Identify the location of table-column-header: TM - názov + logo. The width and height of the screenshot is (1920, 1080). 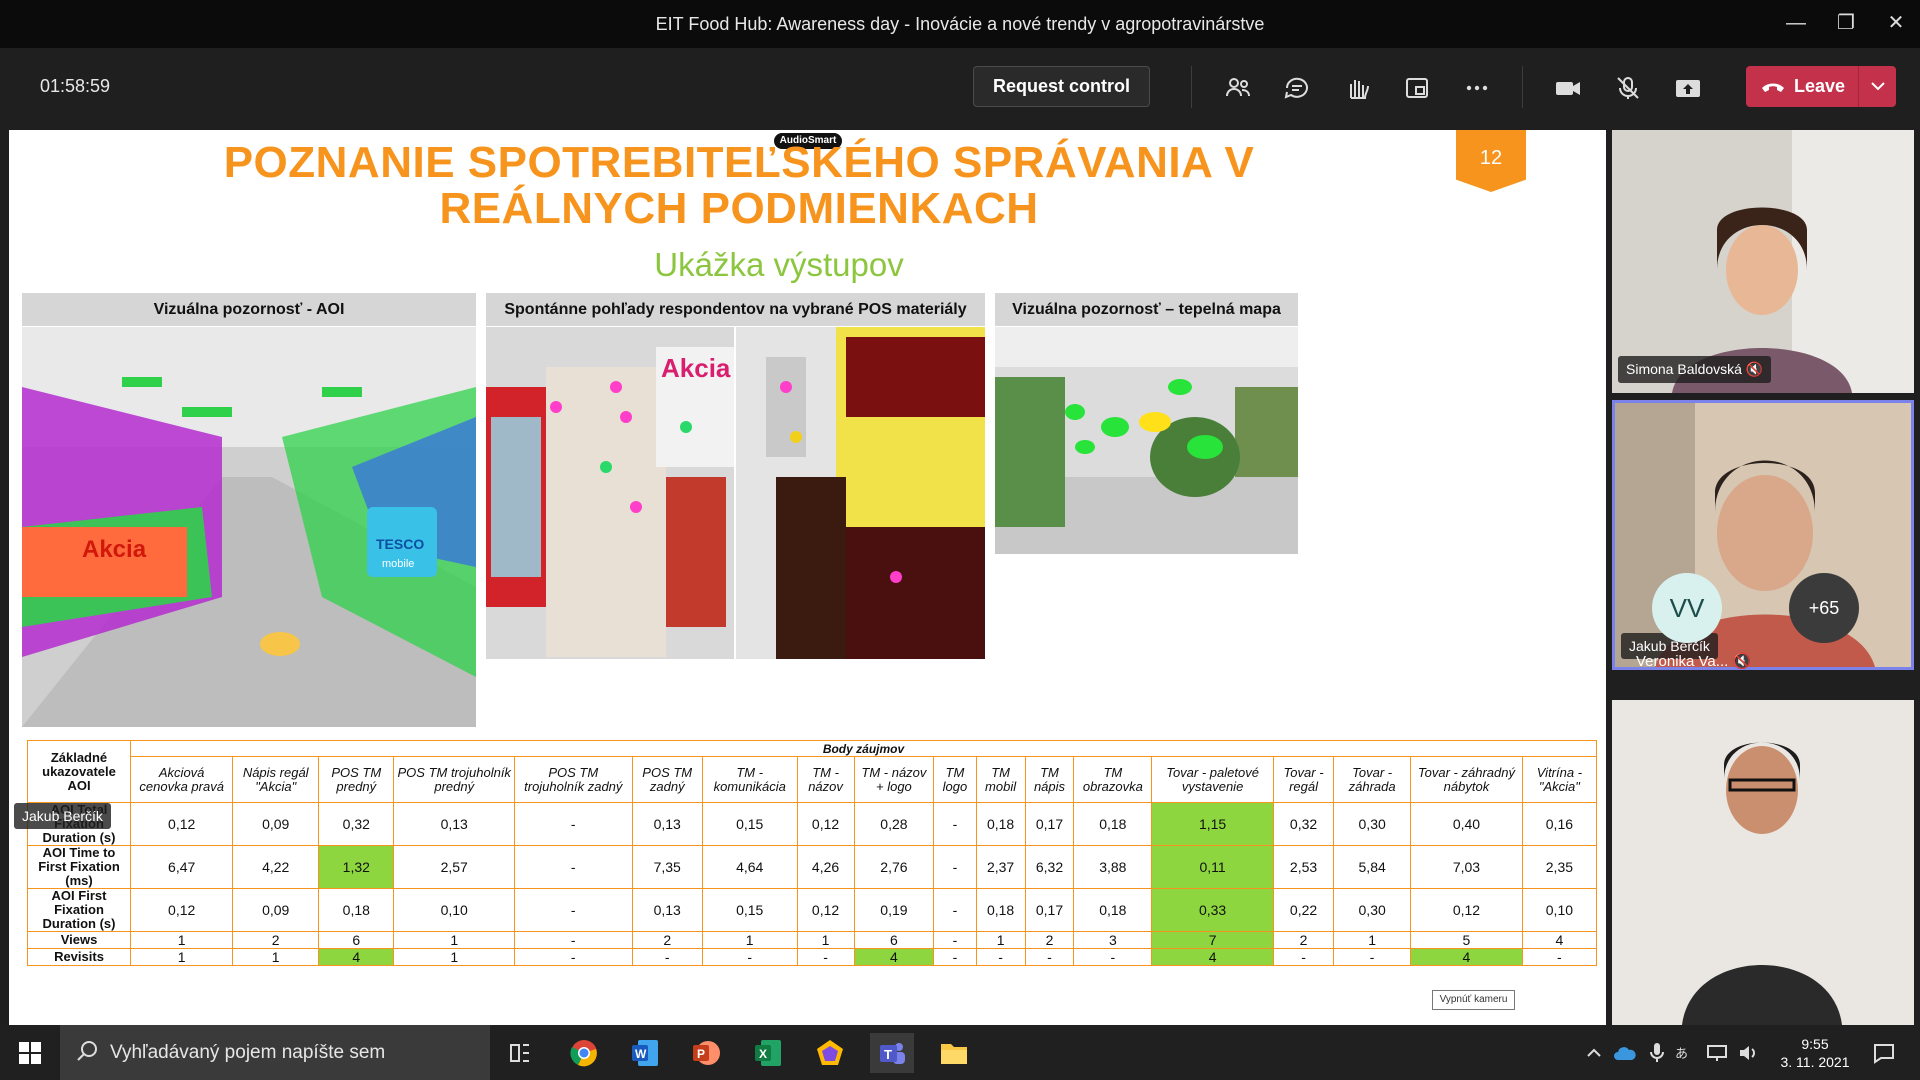
(894, 779).